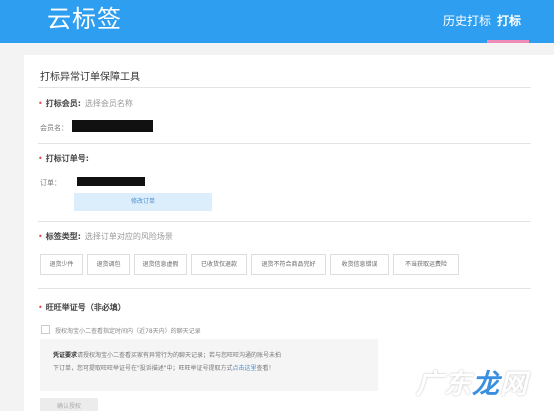 The width and height of the screenshot is (554, 411). Describe the element at coordinates (284, 87) in the screenshot. I see `title-divider` at that location.